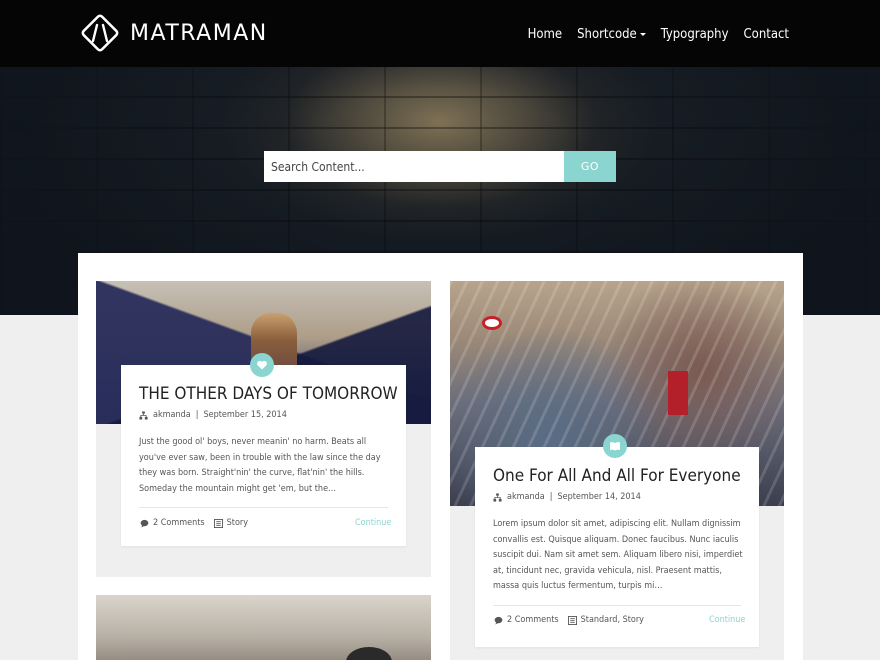 Image resolution: width=880 pixels, height=660 pixels. What do you see at coordinates (617, 476) in the screenshot?
I see `post-title: One For All And All For Everyone` at bounding box center [617, 476].